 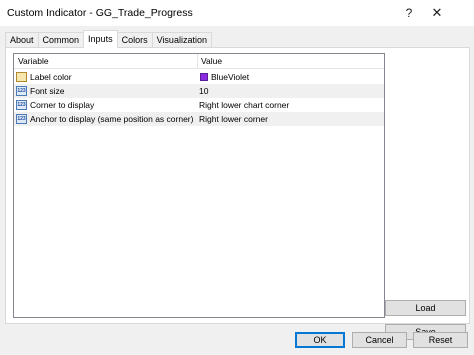 I want to click on tab-visualization: Visualization, so click(x=181, y=40).